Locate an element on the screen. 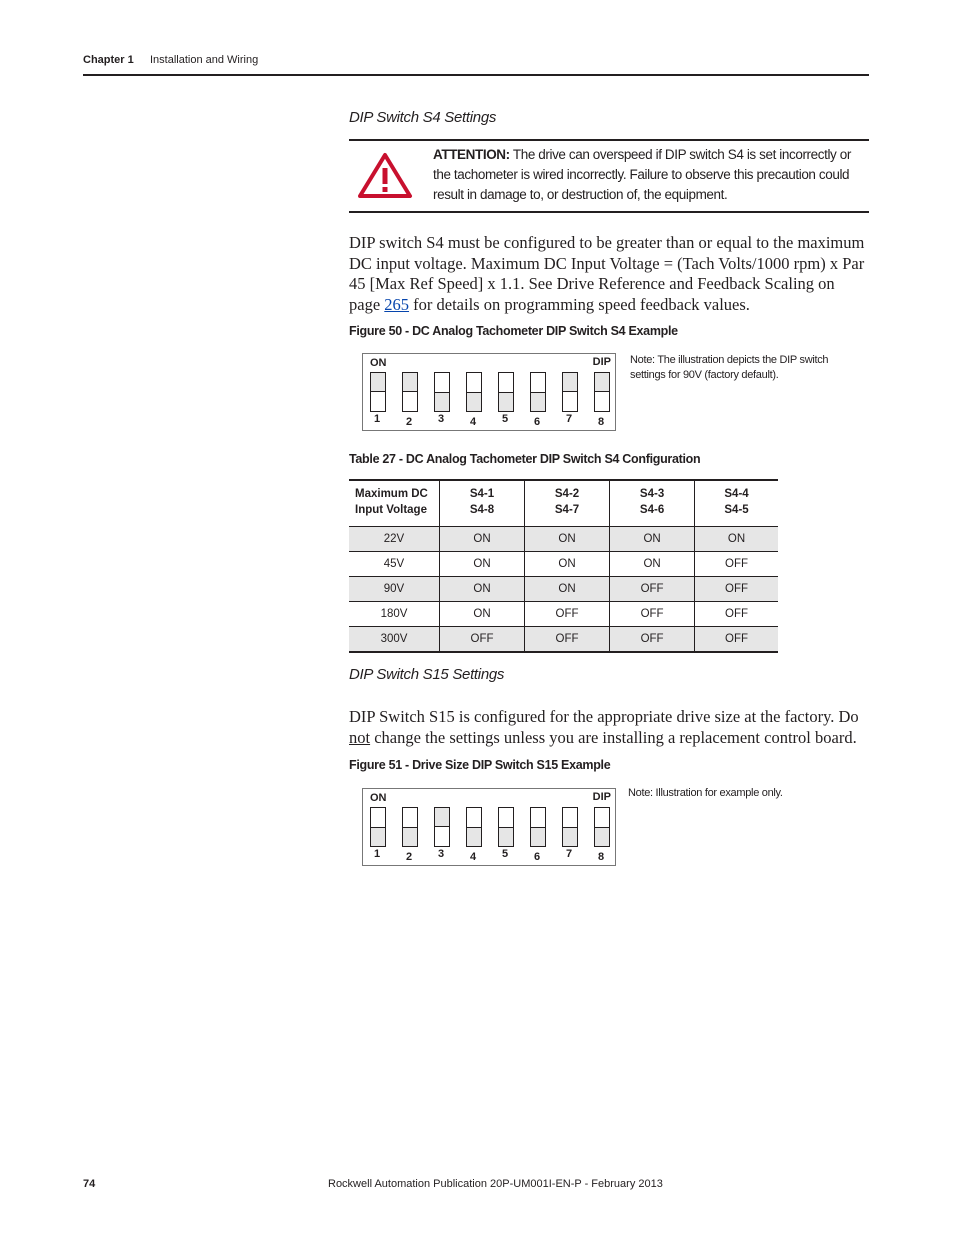 The height and width of the screenshot is (1235, 954). header-line: S4-1 is located at coordinates (482, 494).